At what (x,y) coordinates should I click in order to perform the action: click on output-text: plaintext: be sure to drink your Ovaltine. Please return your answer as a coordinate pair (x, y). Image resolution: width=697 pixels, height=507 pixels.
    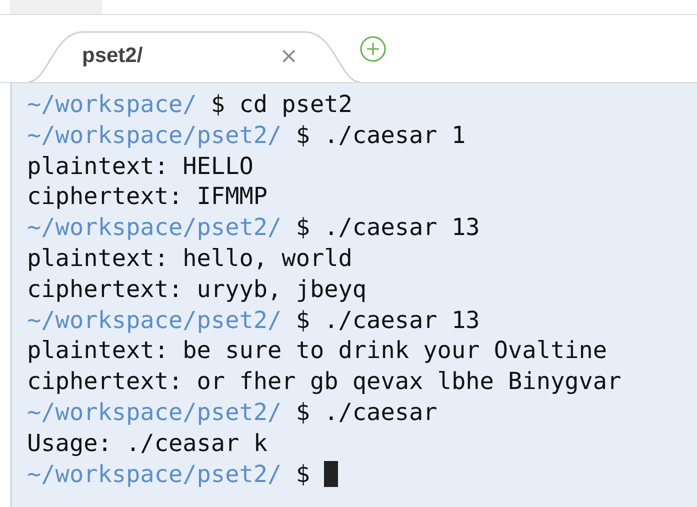
    Looking at the image, I should click on (317, 350).